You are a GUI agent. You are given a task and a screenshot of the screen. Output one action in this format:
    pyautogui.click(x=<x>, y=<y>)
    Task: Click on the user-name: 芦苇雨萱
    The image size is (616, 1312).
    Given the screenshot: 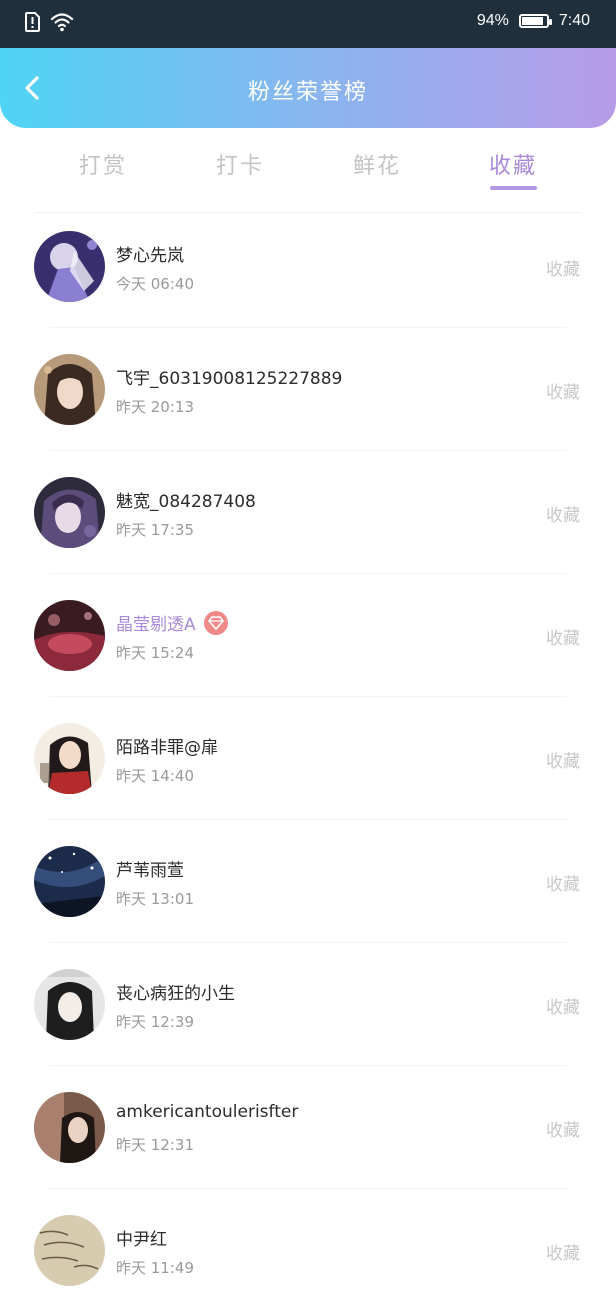 What is the action you would take?
    pyautogui.click(x=150, y=868)
    